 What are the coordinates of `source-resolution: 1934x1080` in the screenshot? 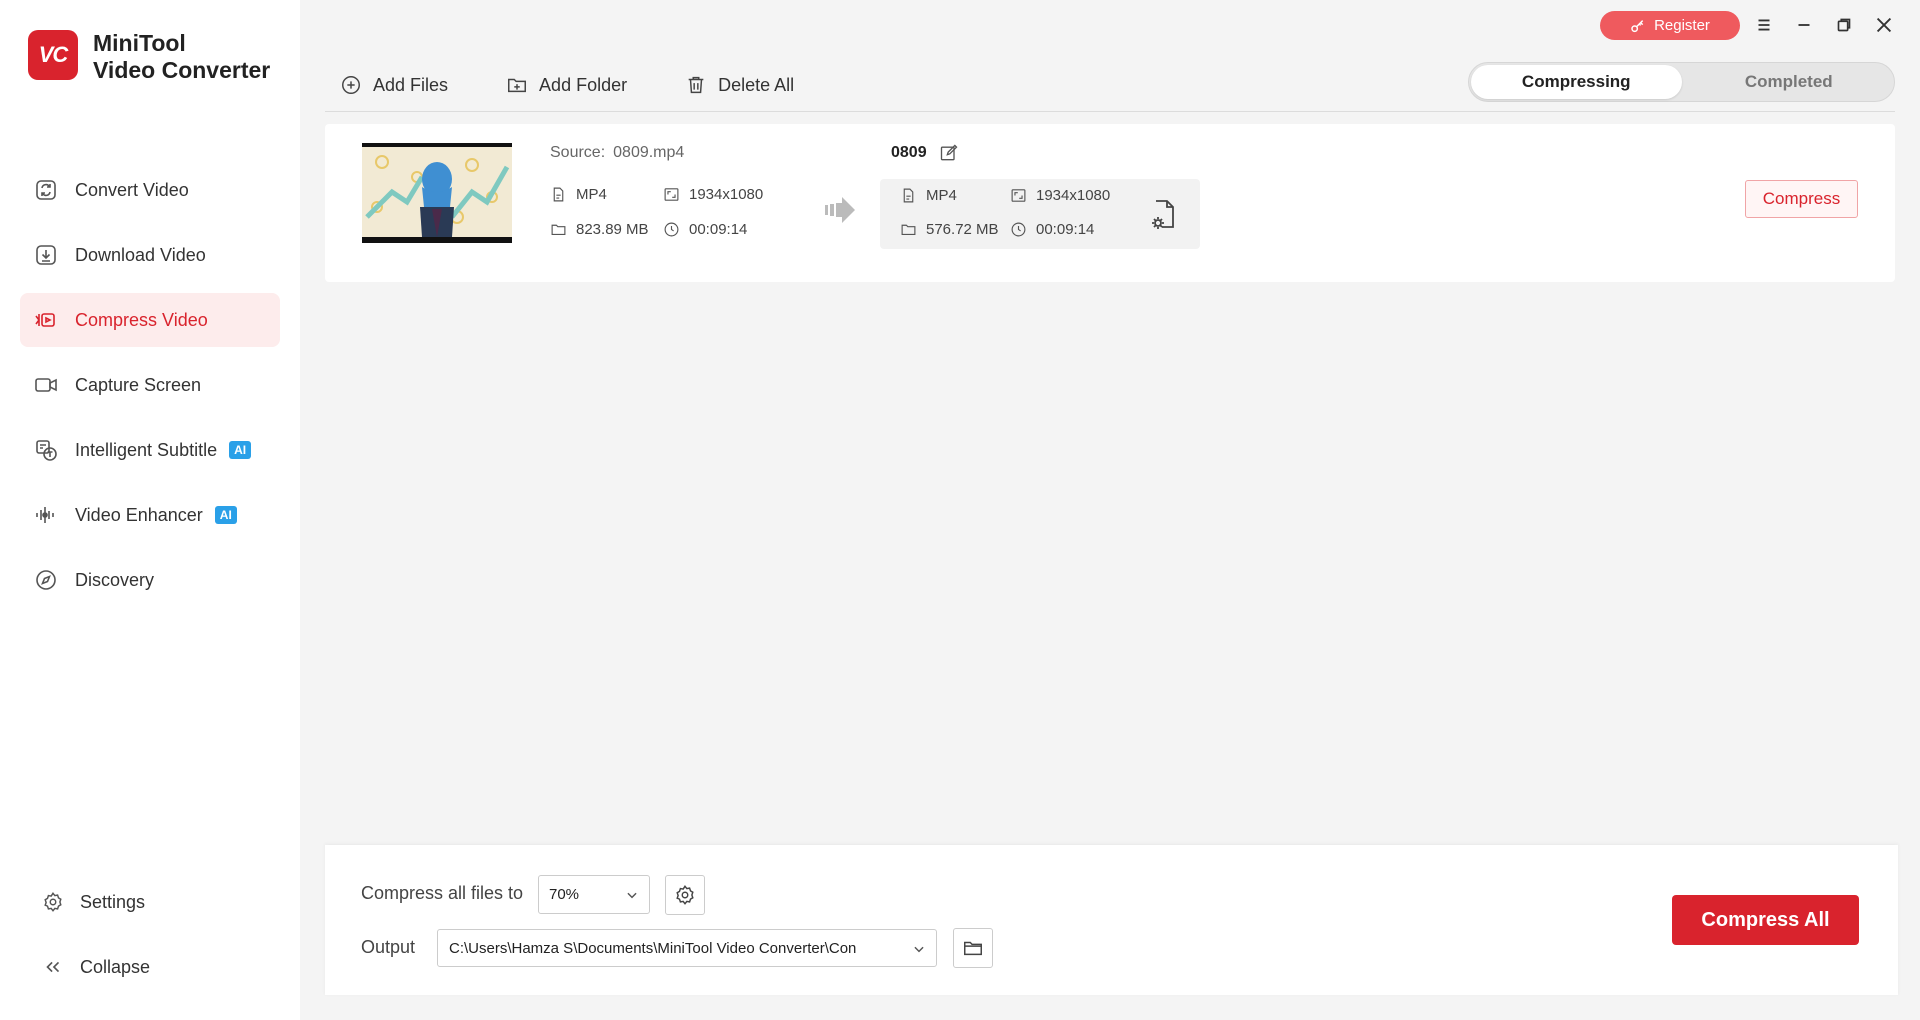 It's located at (713, 194).